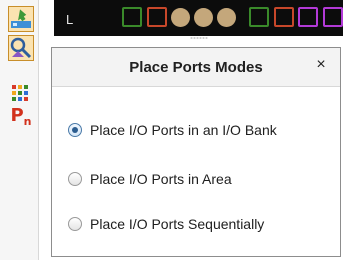 This screenshot has width=343, height=260. I want to click on auto-place-icon, so click(21, 48).